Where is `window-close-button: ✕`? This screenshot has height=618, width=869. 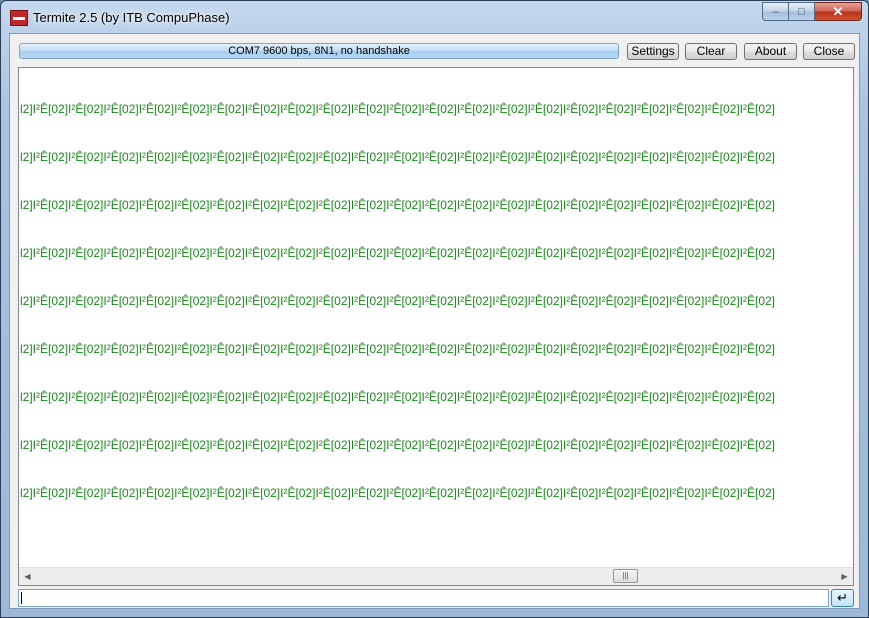 window-close-button: ✕ is located at coordinates (838, 11).